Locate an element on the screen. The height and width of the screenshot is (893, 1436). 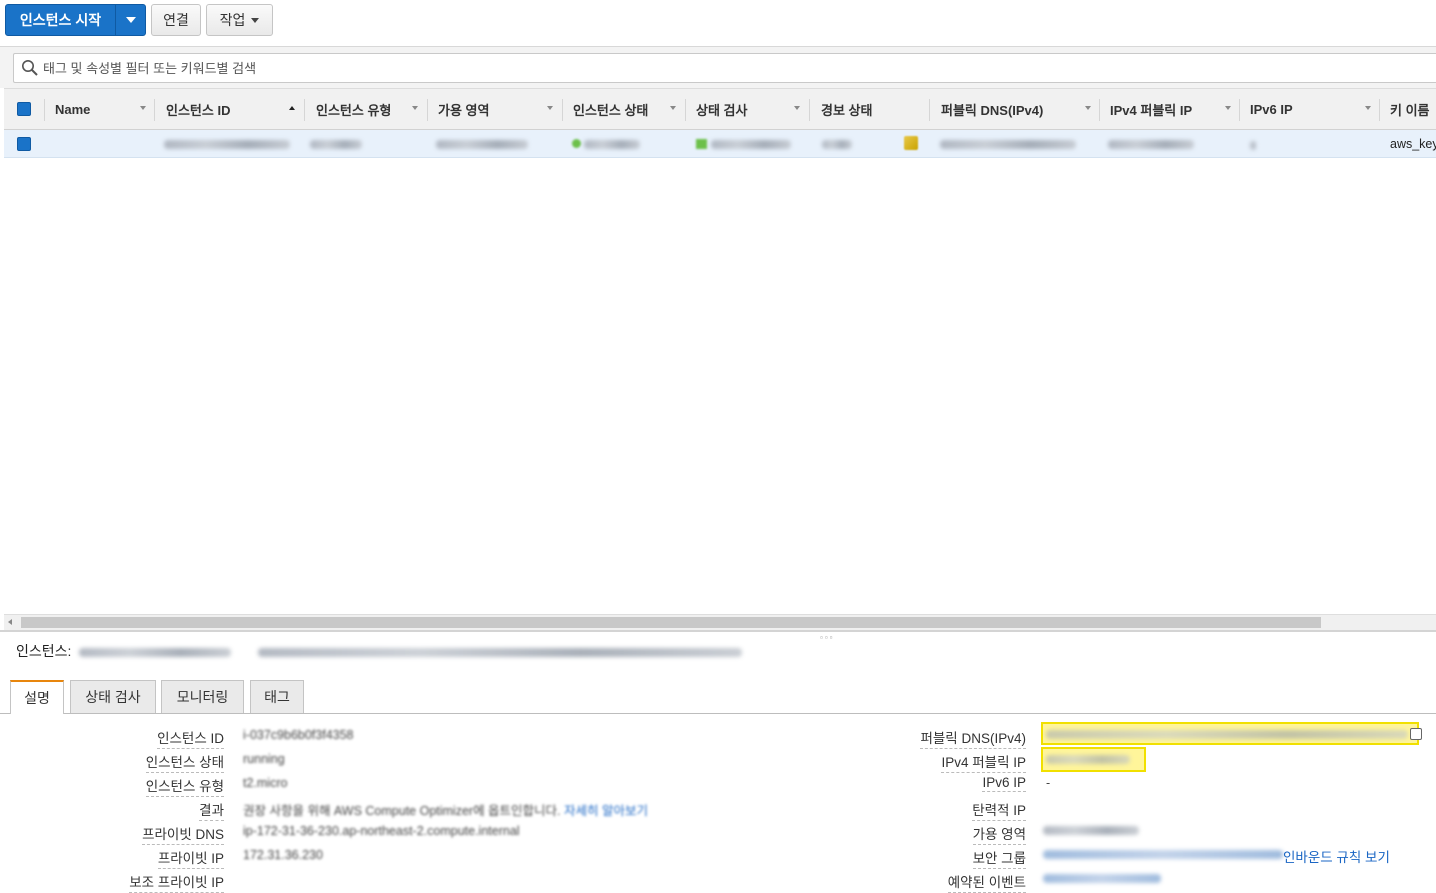
row-checkbox is located at coordinates (24, 144).